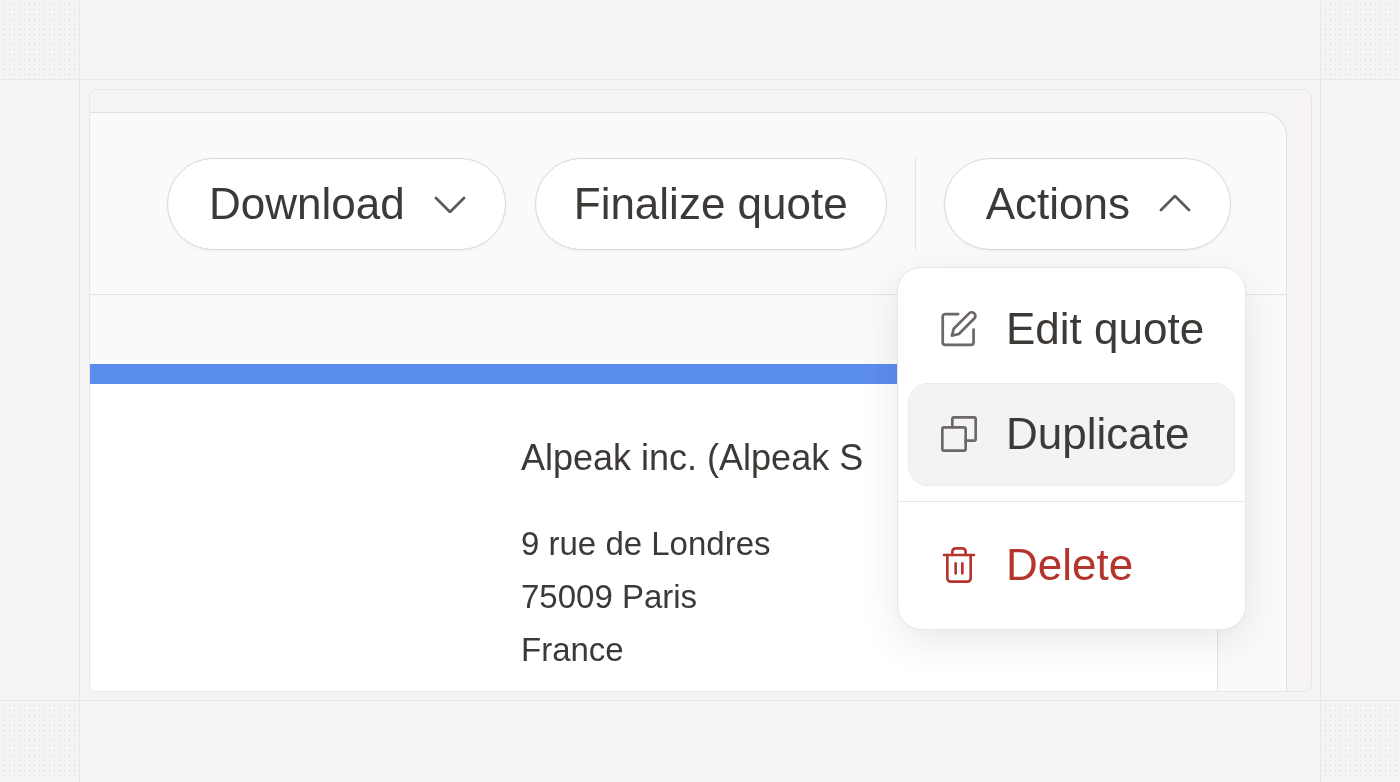  Describe the element at coordinates (959, 329) in the screenshot. I see `pencil-square-icon` at that location.